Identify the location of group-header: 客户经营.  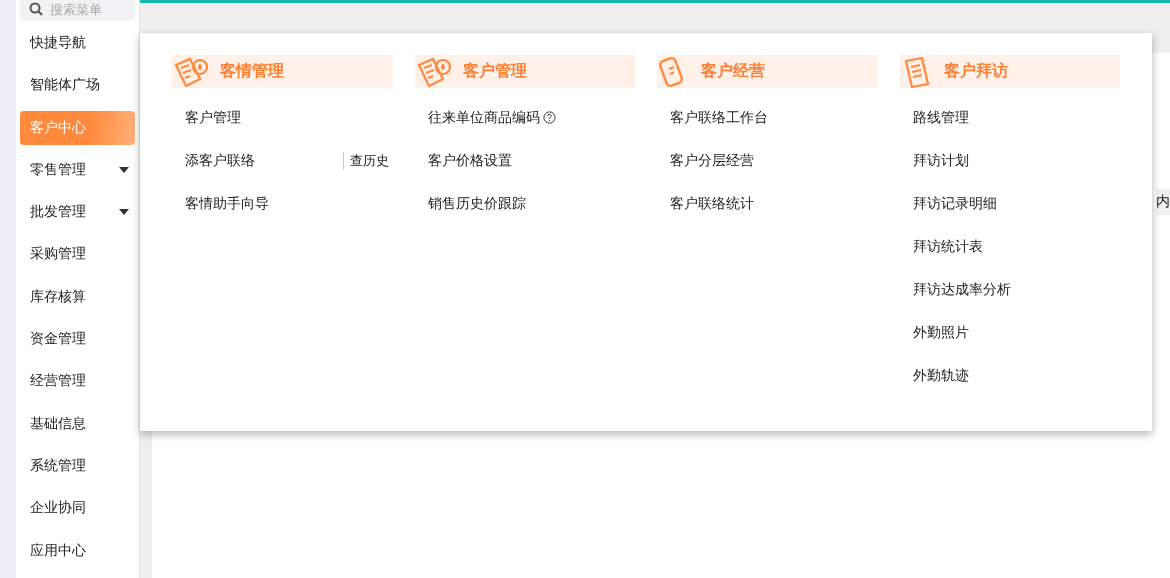
(767, 71).